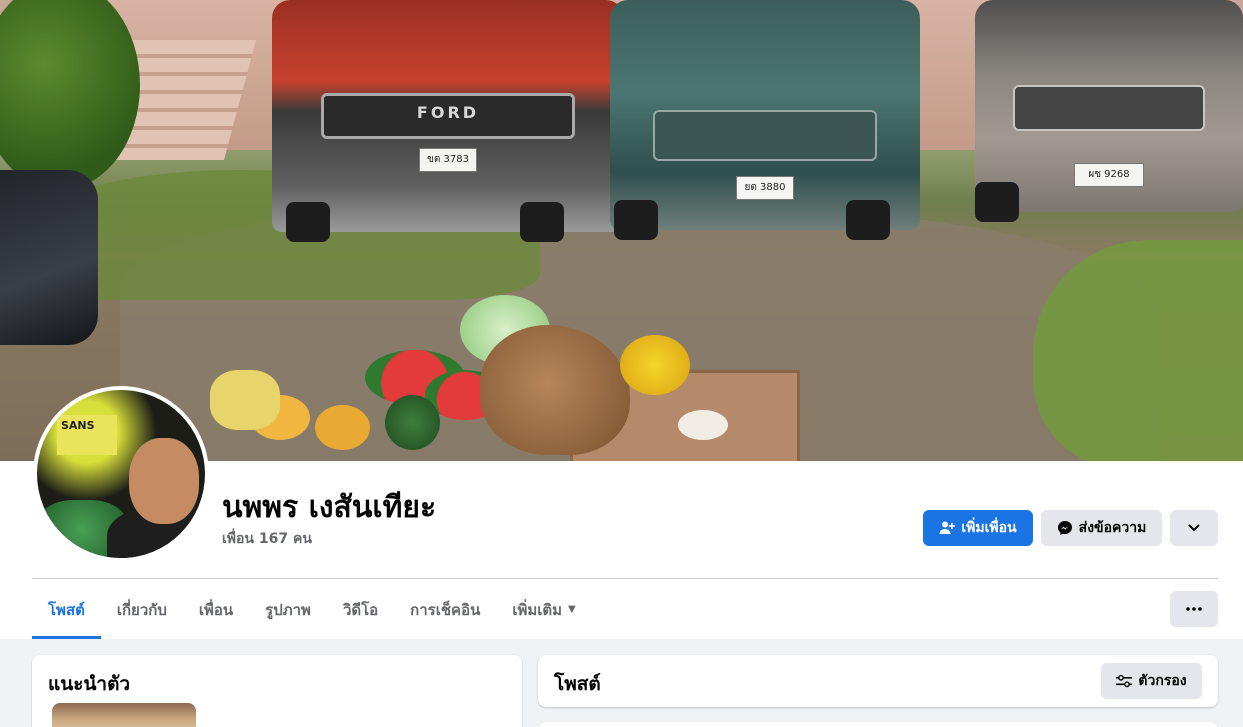  What do you see at coordinates (878, 681) in the screenshot?
I see `posts-header-card: โพสต์ ตัวกรอง` at bounding box center [878, 681].